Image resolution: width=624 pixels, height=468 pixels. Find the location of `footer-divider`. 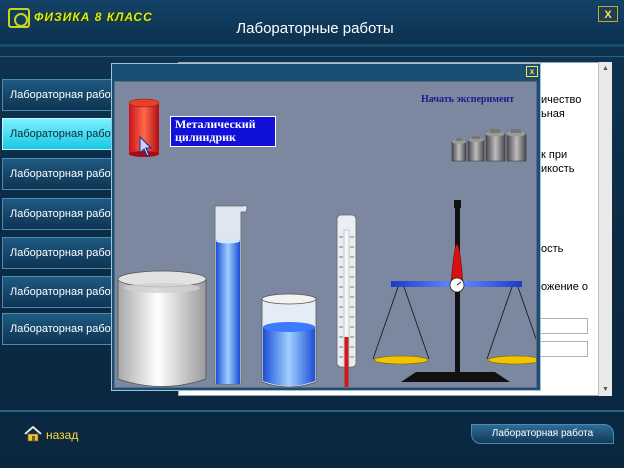

footer-divider is located at coordinates (312, 411).